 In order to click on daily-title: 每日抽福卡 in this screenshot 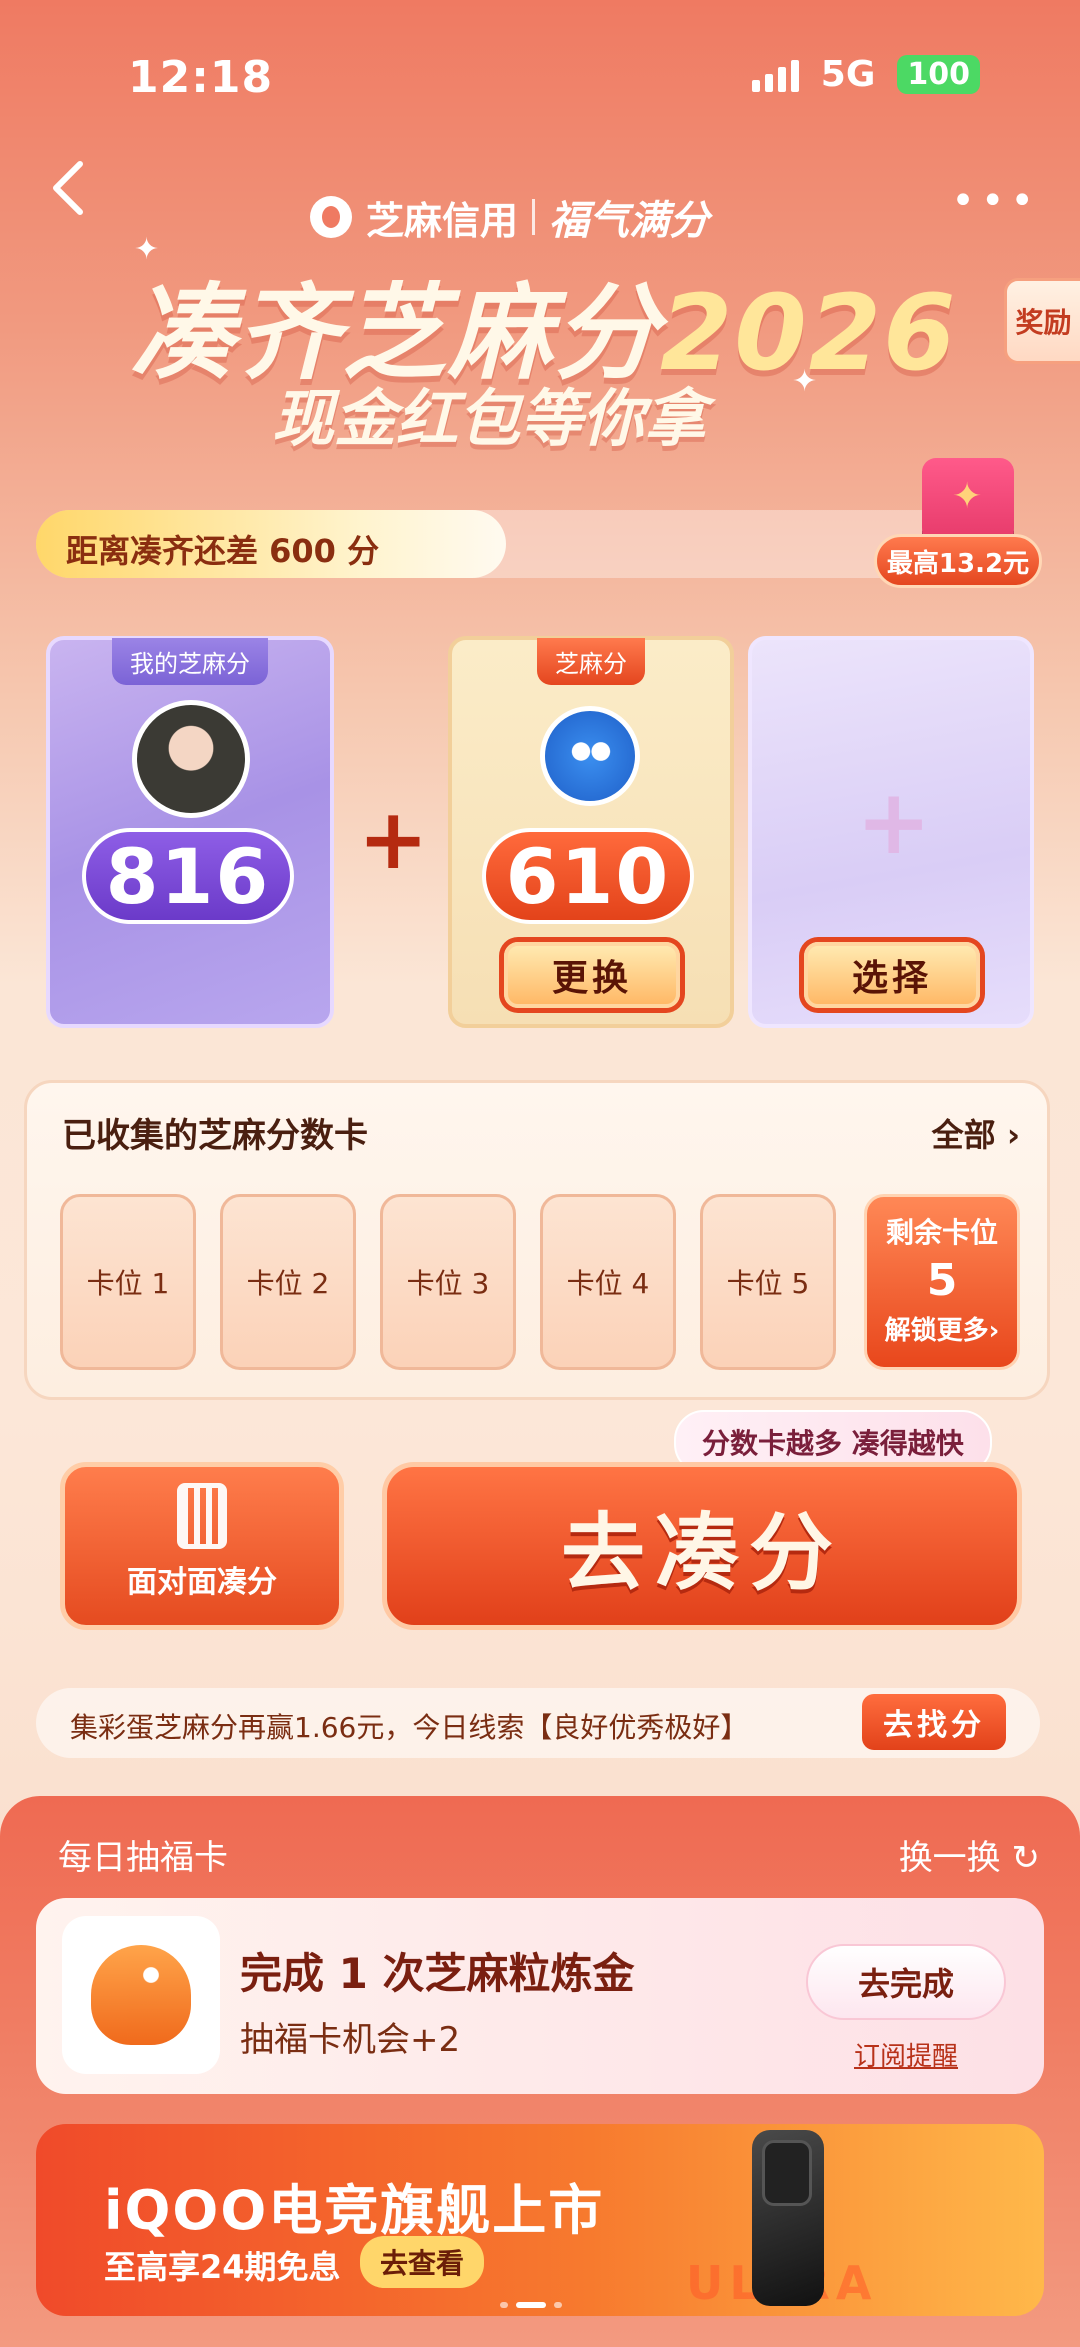, I will do `click(143, 1858)`.